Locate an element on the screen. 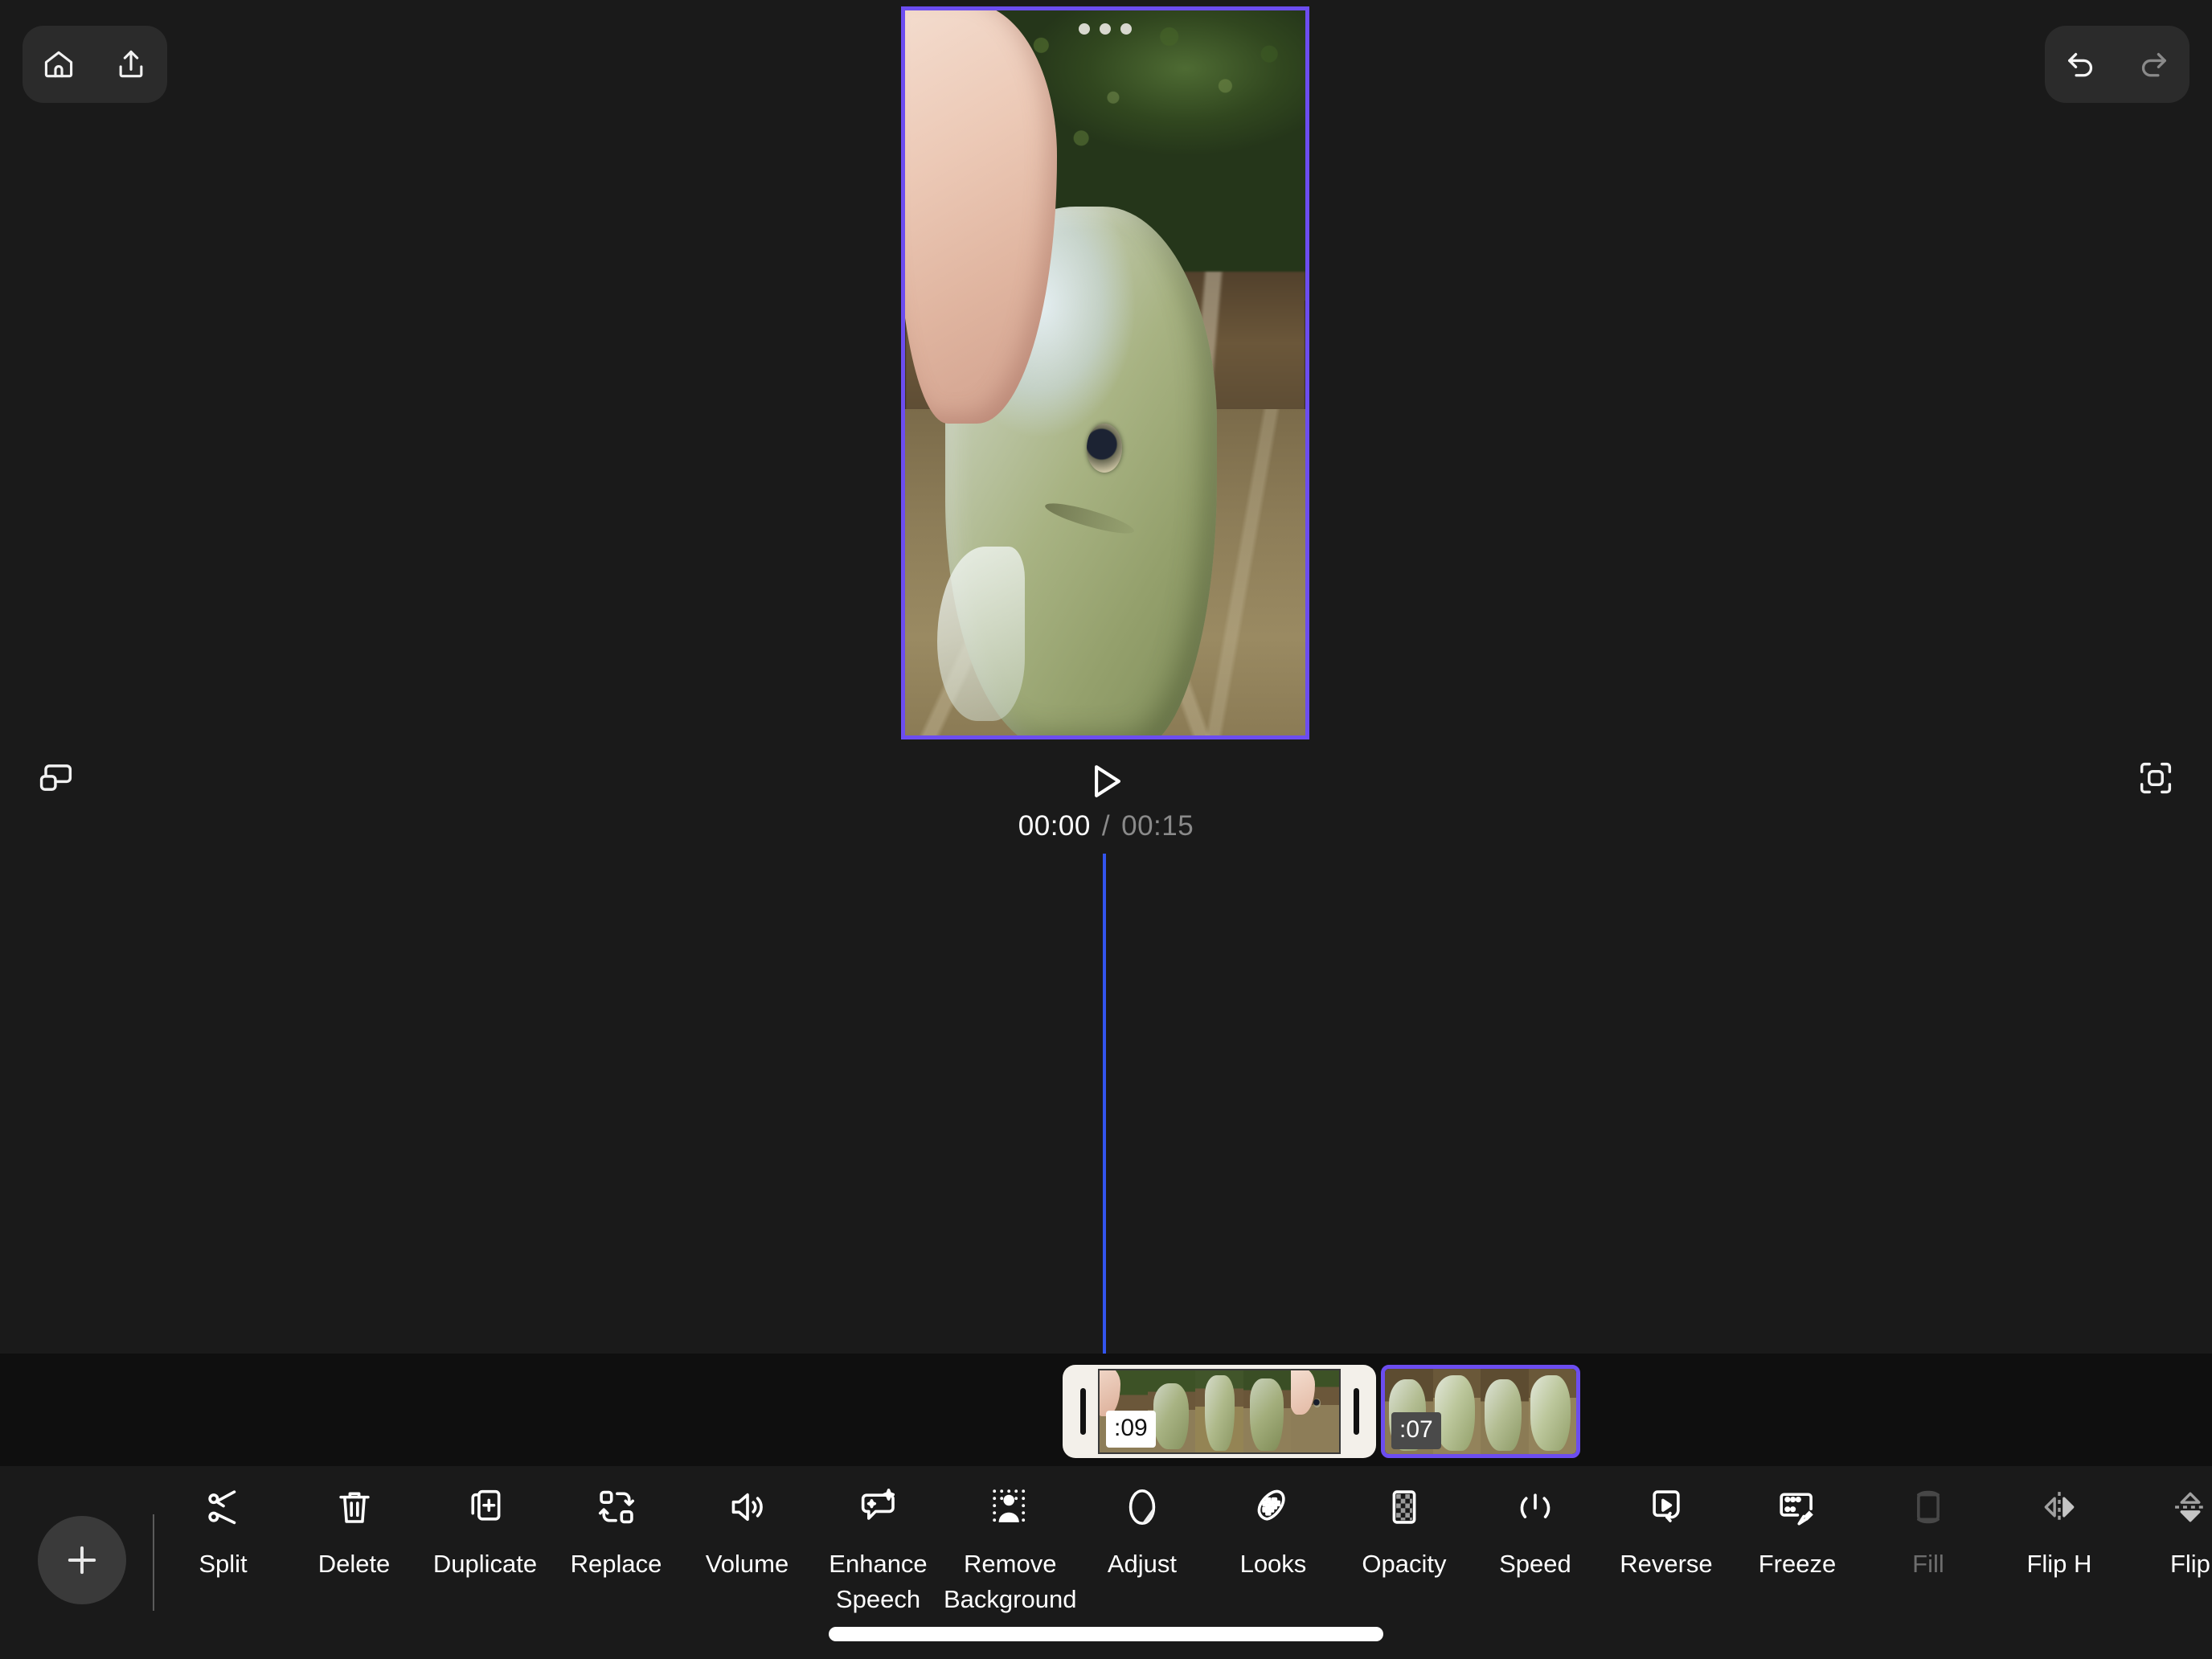 The height and width of the screenshot is (1659, 2212). tool-opacity: Opacity is located at coordinates (1403, 1531).